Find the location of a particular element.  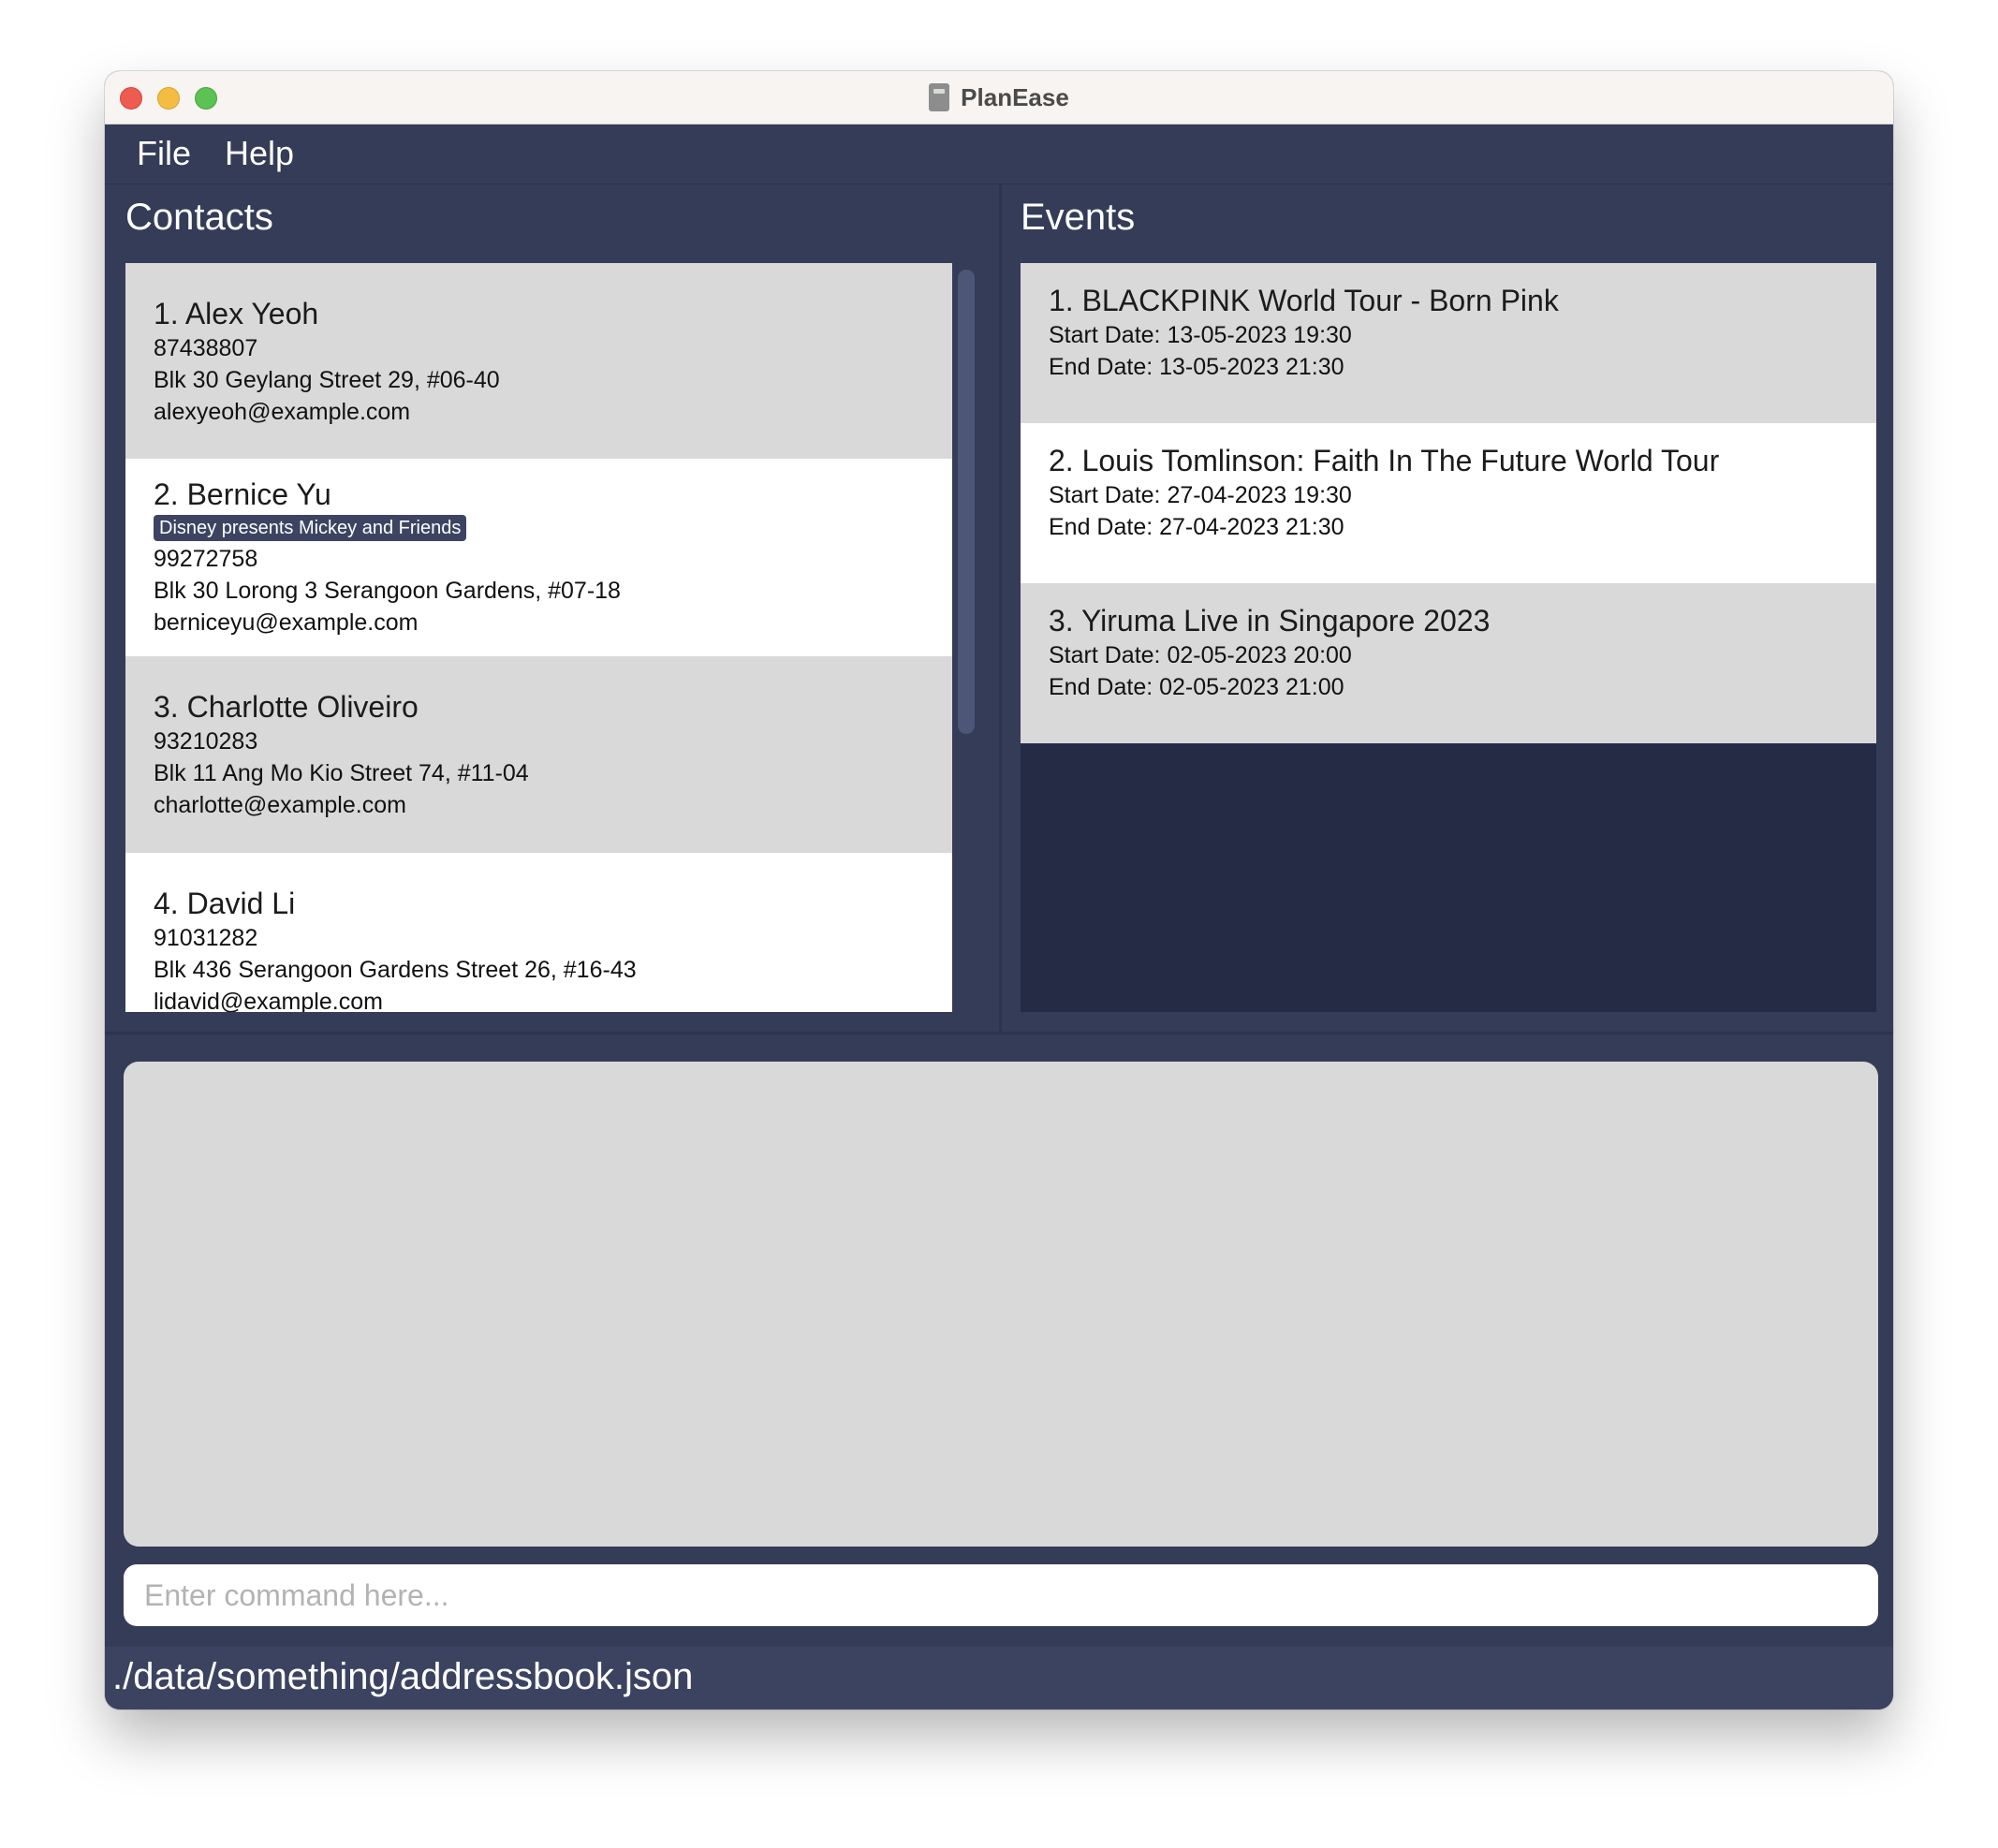

panel-divider is located at coordinates (1001, 608).